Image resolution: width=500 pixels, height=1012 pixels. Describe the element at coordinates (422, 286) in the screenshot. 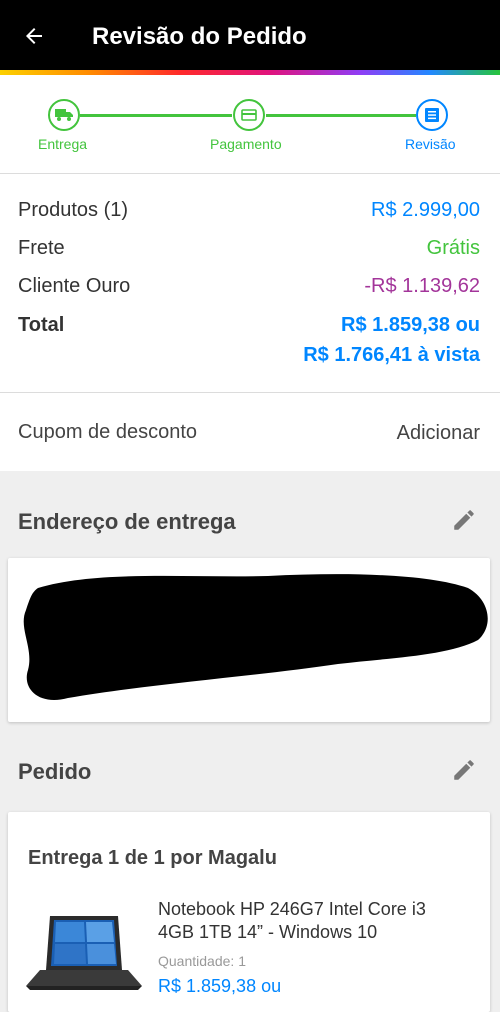

I see `gold-value: -R$ 1.139,62` at that location.